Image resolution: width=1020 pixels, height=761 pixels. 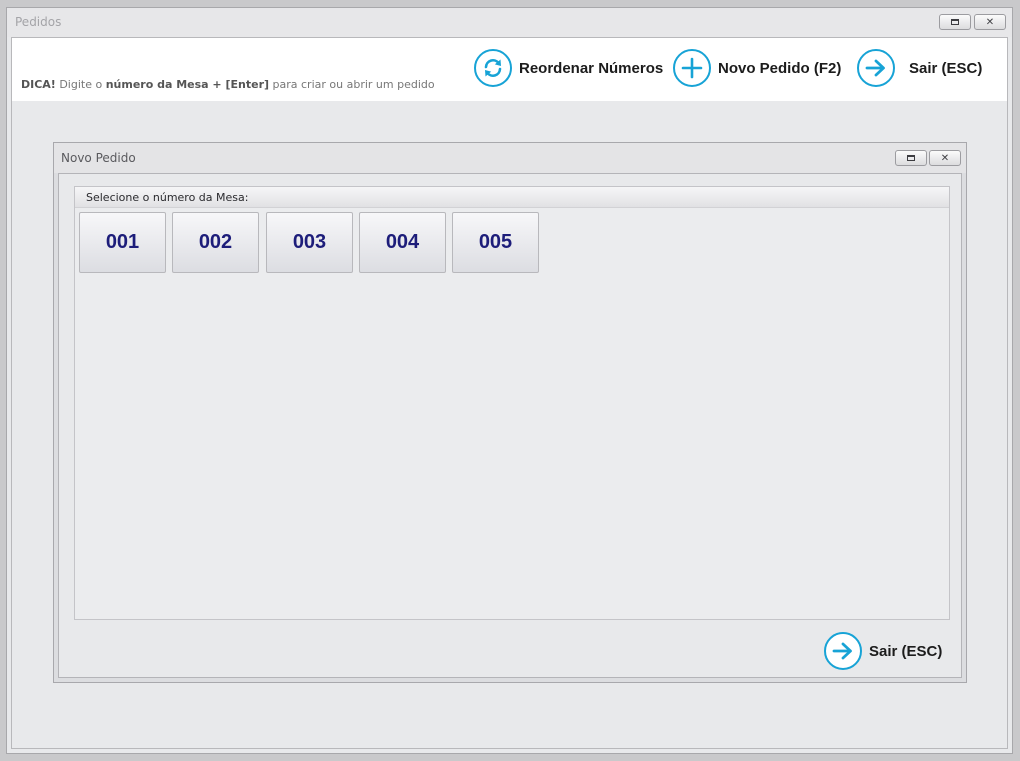 I want to click on dialog-exit-button: Sair (ESC), so click(x=883, y=651).